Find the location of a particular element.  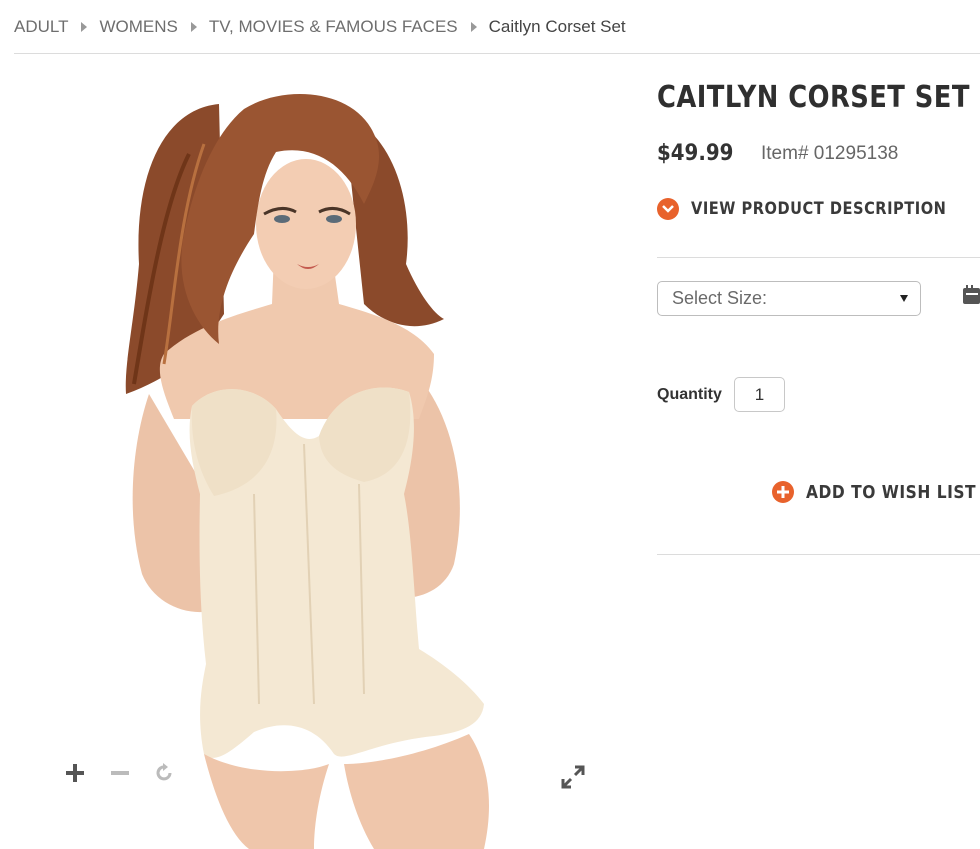

breadcrumb-link-adult: ADULT is located at coordinates (41, 27).